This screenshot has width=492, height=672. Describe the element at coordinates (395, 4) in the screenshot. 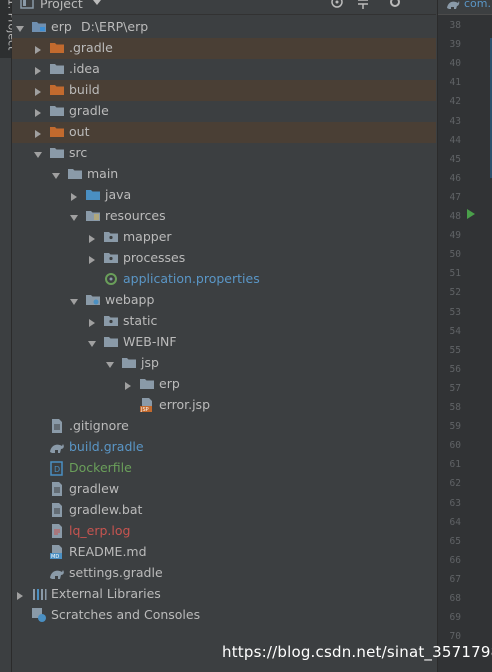

I see `gear-icon` at that location.